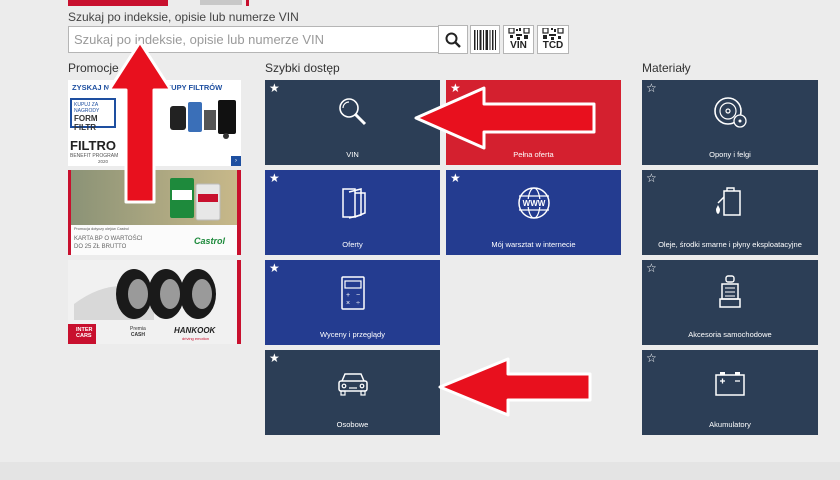 The height and width of the screenshot is (480, 840). What do you see at coordinates (145, 294) in the screenshot?
I see `promo-hankook-tires-image` at bounding box center [145, 294].